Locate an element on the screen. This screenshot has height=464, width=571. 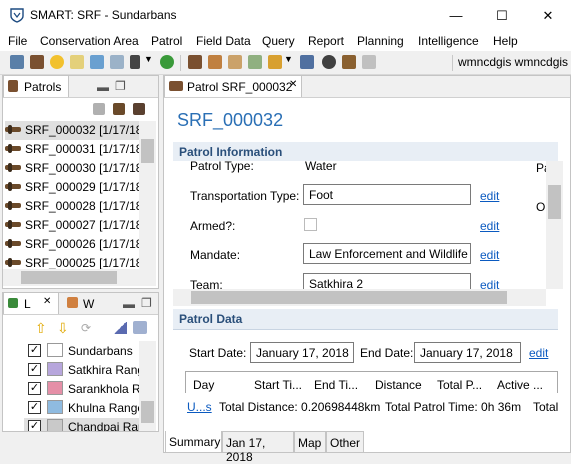
filter-icon is located at coordinates (139, 109).